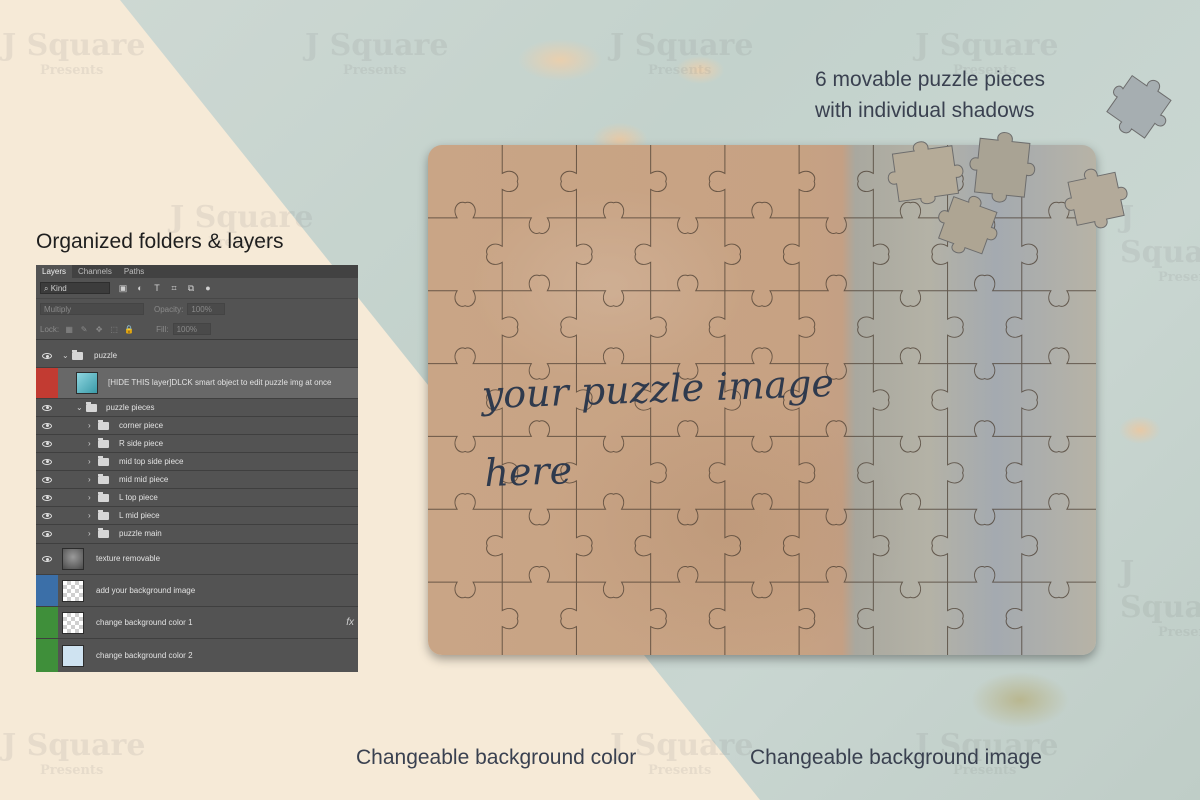 The image size is (1200, 800). I want to click on opacity-input: 100%, so click(206, 309).